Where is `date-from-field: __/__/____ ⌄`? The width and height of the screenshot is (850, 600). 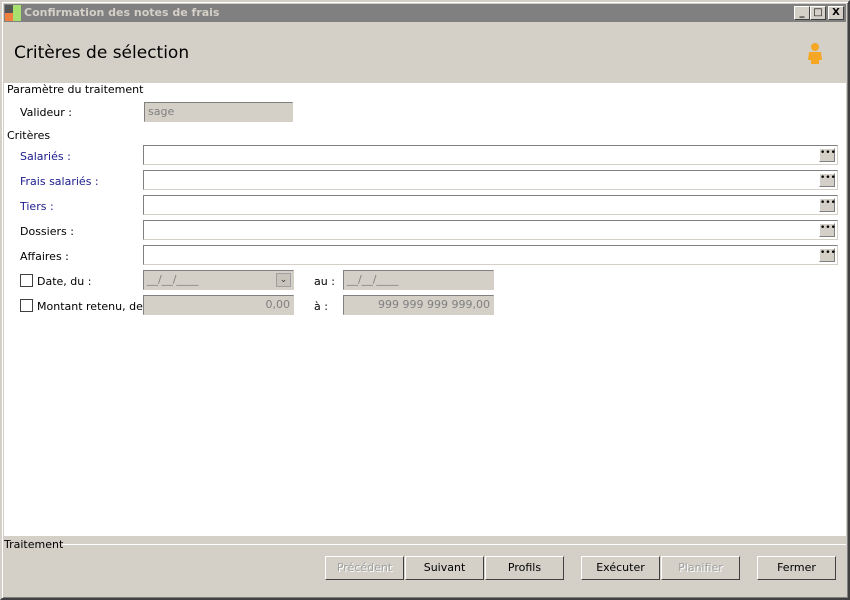 date-from-field: __/__/____ ⌄ is located at coordinates (218, 280).